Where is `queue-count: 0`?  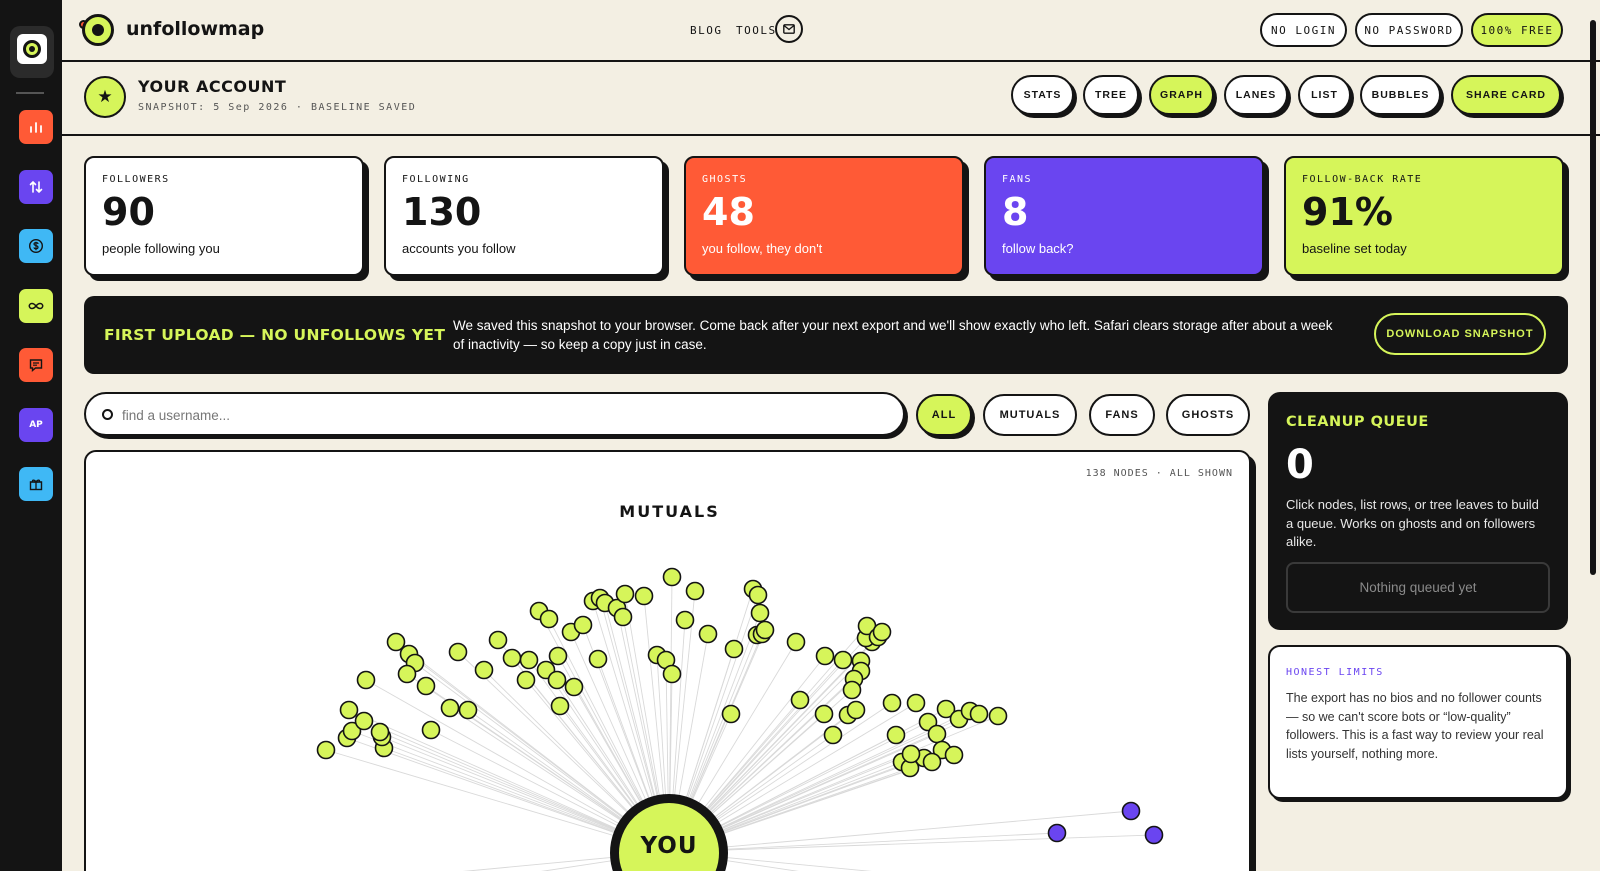 queue-count: 0 is located at coordinates (1300, 465).